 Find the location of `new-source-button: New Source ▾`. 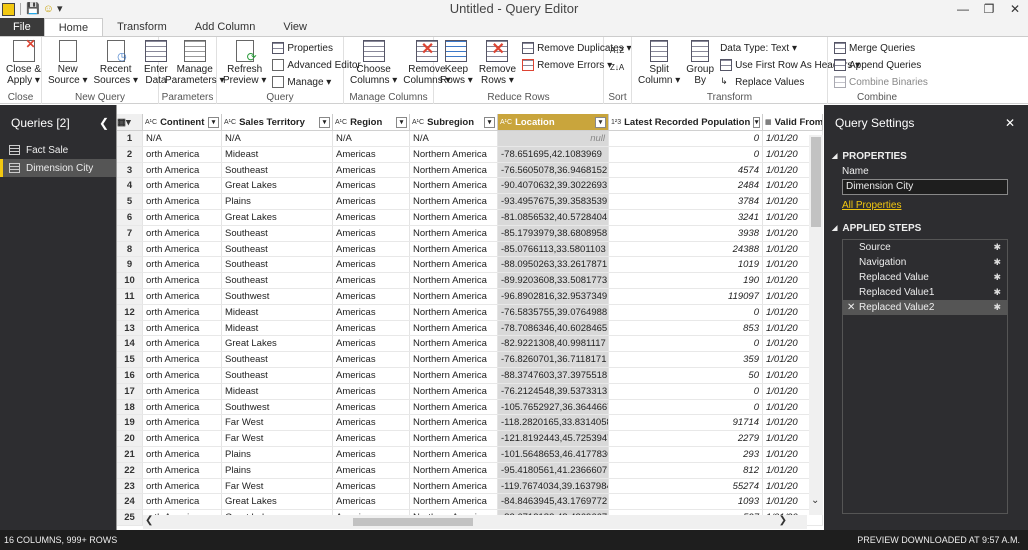

new-source-button: New Source ▾ is located at coordinates (67, 65).